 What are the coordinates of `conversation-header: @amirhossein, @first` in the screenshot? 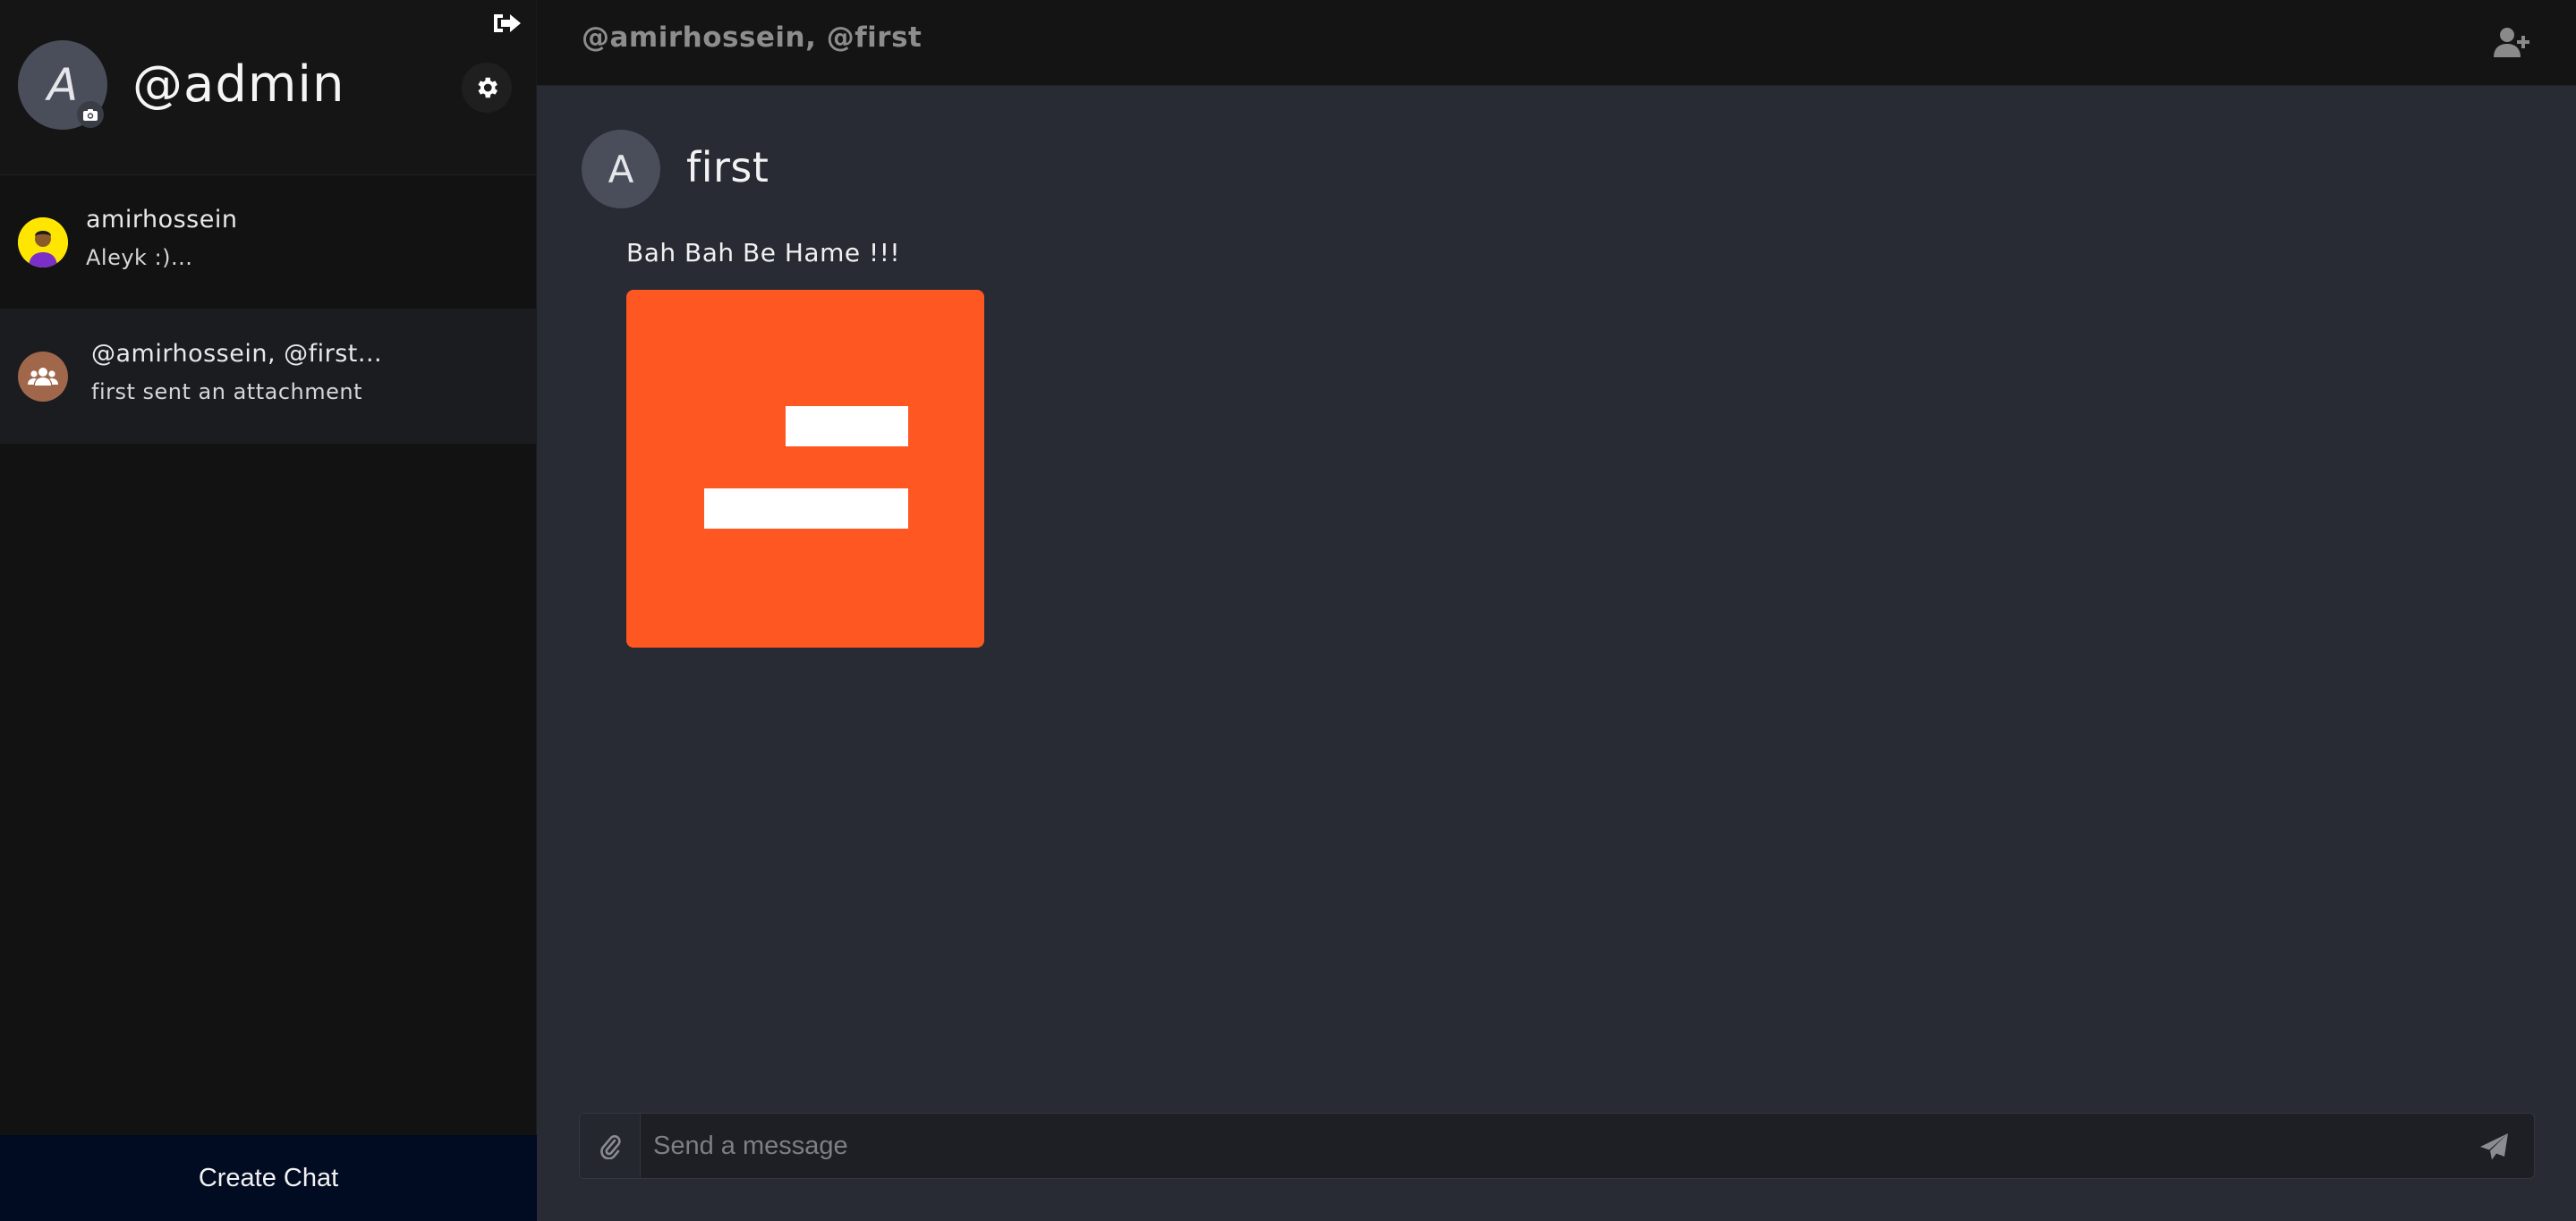 It's located at (1556, 43).